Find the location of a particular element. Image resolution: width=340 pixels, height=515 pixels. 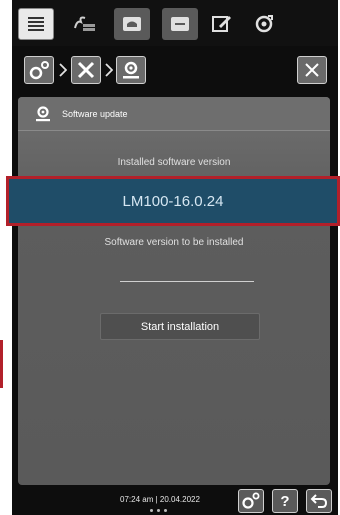

panel-title: Software update is located at coordinates (95, 113).